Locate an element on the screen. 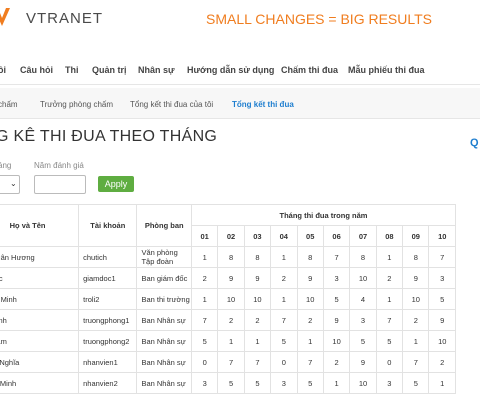 The height and width of the screenshot is (394, 480). slogan: SMALL CHANGES = BIG RESULTS is located at coordinates (319, 19).